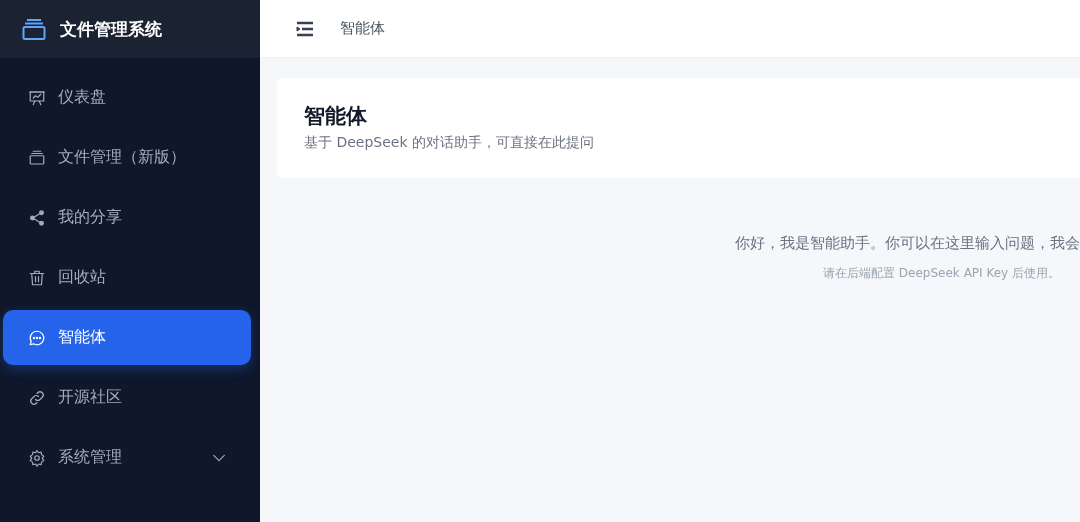 This screenshot has height=522, width=1080. What do you see at coordinates (127, 97) in the screenshot?
I see `sidebar-item: 仪表盘` at bounding box center [127, 97].